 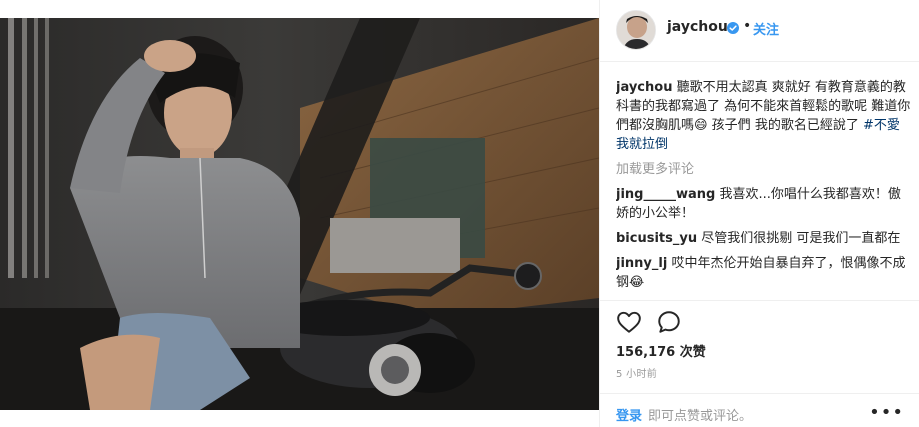 I want to click on post-actions: 156,176 次赞 5 小时前 登录 即可点赞或评论。 •••, so click(x=759, y=363).